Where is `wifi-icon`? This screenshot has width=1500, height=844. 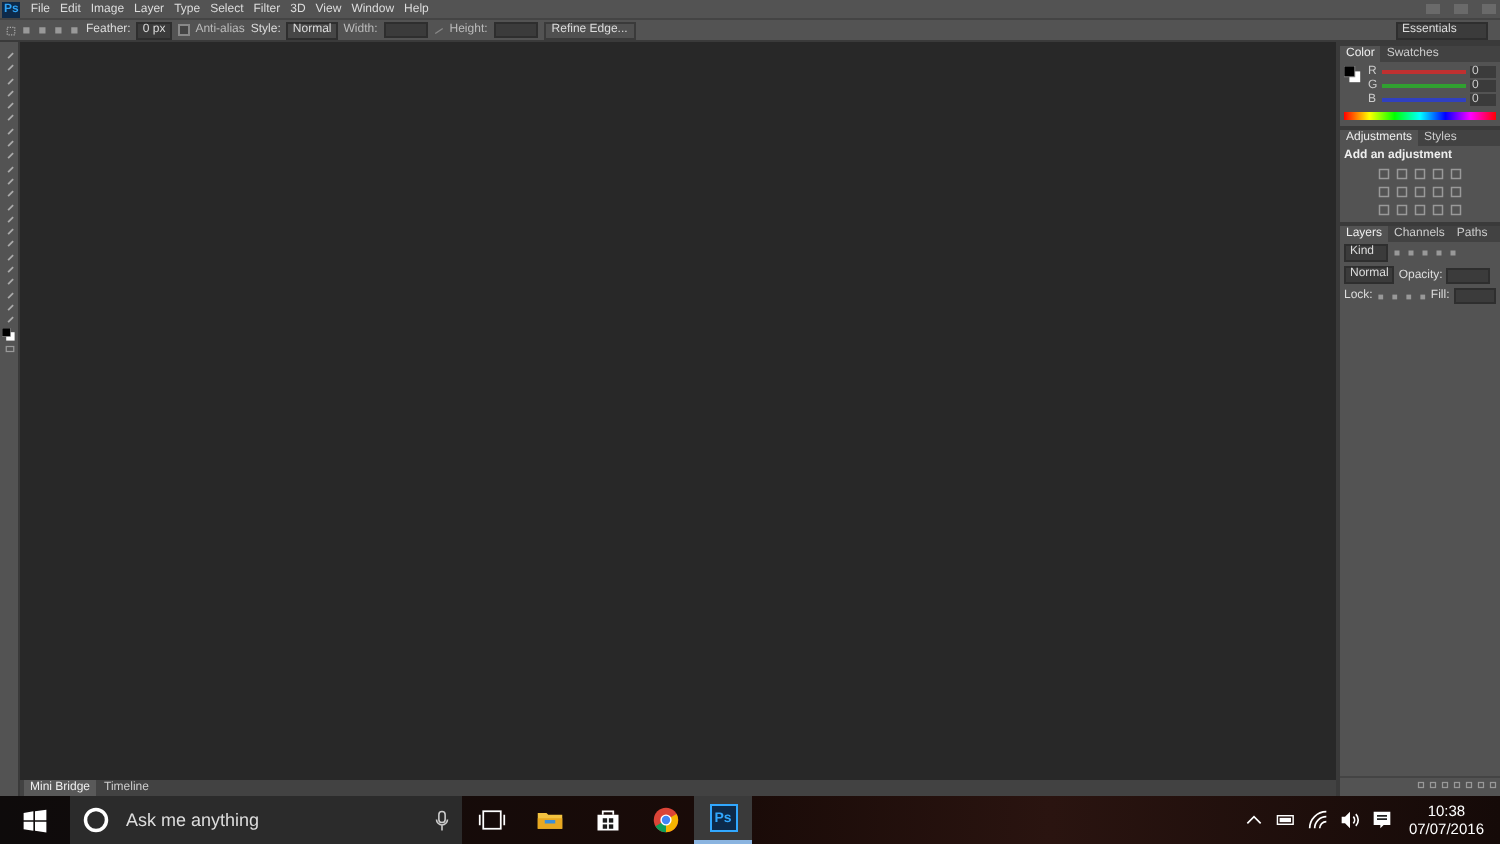 wifi-icon is located at coordinates (1318, 820).